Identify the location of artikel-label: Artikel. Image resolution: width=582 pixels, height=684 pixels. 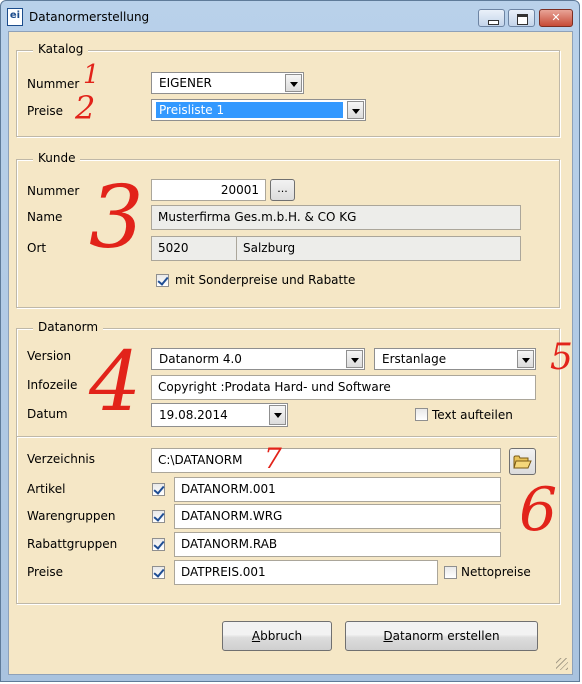
(46, 489).